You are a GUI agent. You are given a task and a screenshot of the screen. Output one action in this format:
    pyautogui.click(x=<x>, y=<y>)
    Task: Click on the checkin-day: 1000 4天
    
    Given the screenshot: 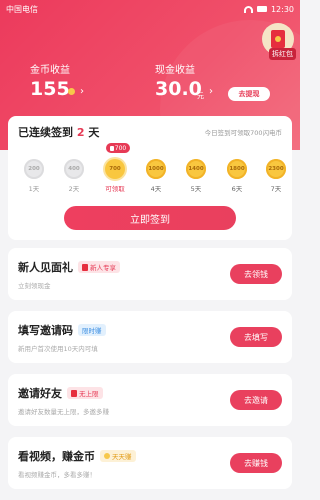 What is the action you would take?
    pyautogui.click(x=156, y=172)
    